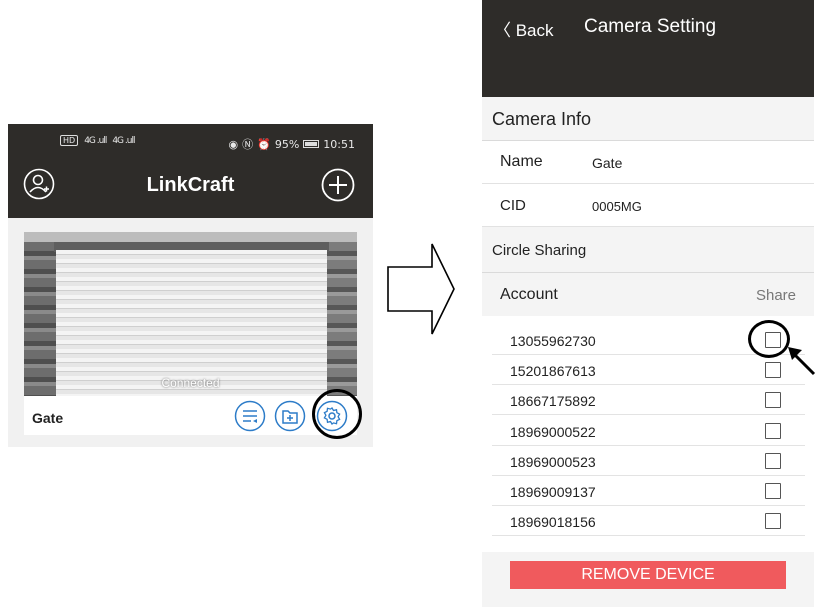 Image resolution: width=827 pixels, height=607 pixels. What do you see at coordinates (339, 144) in the screenshot?
I see `status-time: 10:51` at bounding box center [339, 144].